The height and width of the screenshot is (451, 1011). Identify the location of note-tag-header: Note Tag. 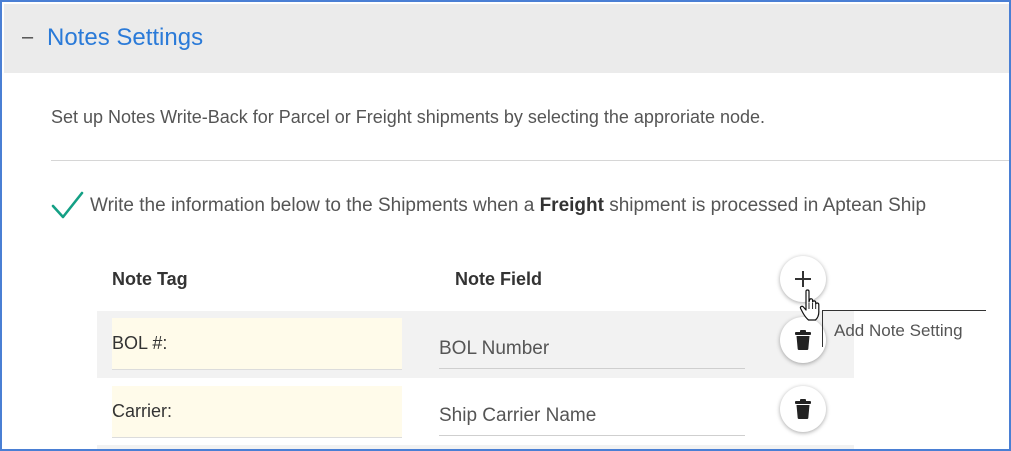
(150, 279).